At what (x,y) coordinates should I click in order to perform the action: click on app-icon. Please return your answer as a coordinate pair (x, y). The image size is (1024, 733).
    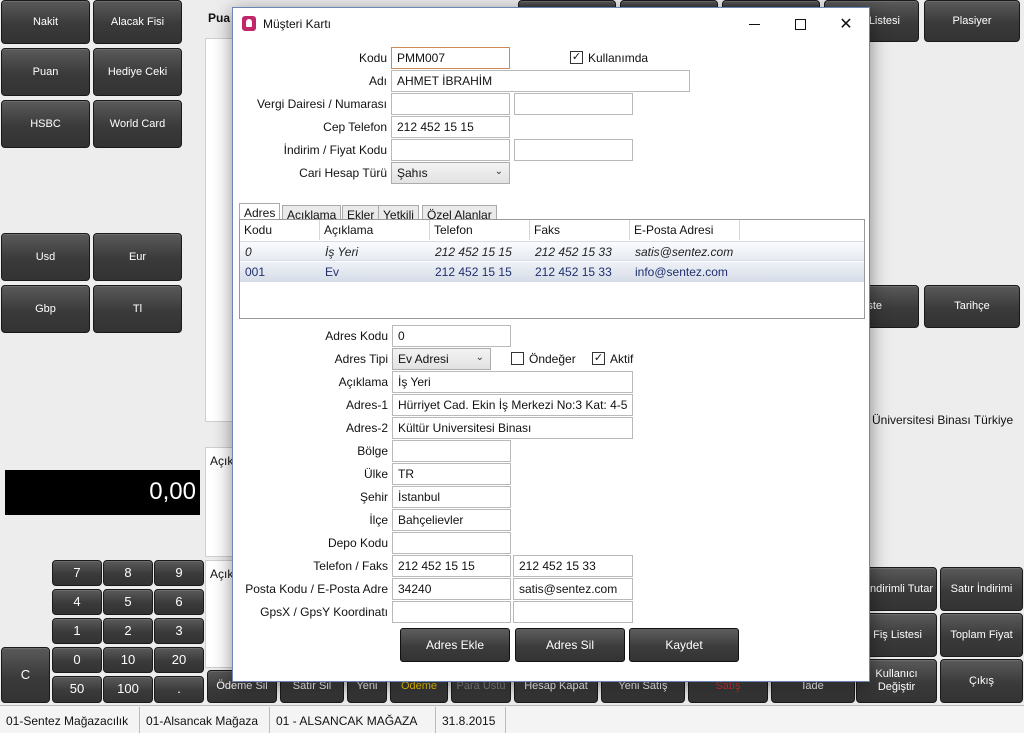
    Looking at the image, I should click on (249, 23).